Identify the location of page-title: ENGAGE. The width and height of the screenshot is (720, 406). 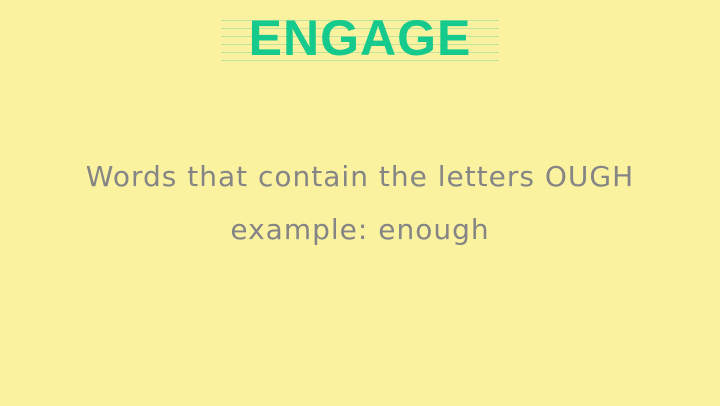
(360, 38).